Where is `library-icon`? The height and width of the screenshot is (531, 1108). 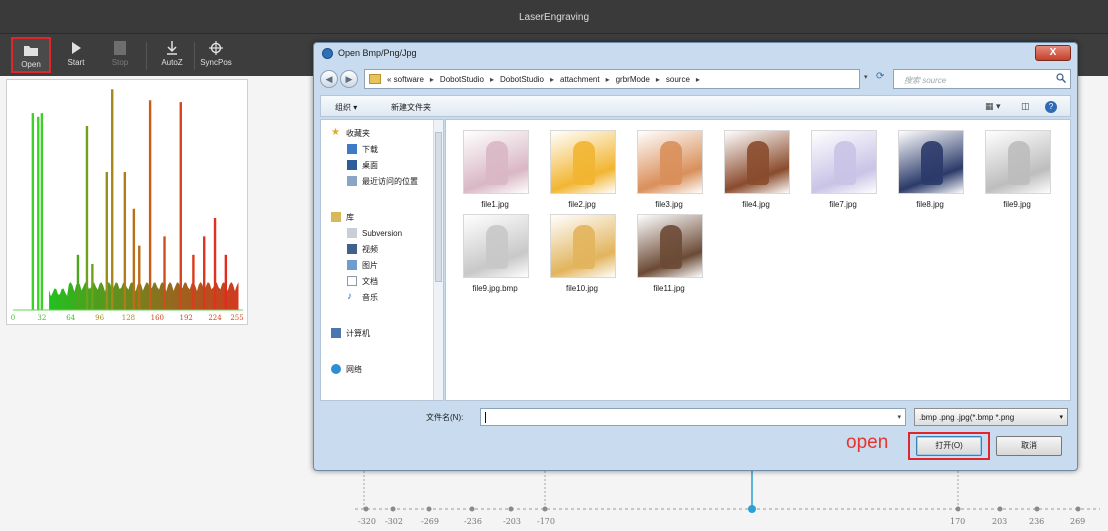
library-icon is located at coordinates (336, 217).